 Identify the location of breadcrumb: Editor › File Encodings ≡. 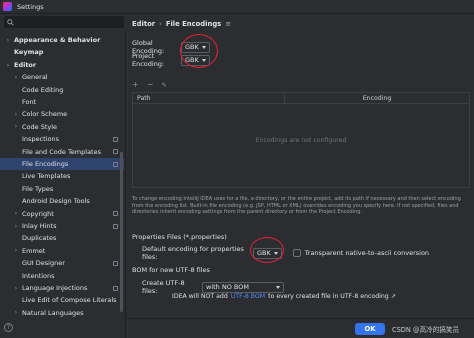
(181, 24).